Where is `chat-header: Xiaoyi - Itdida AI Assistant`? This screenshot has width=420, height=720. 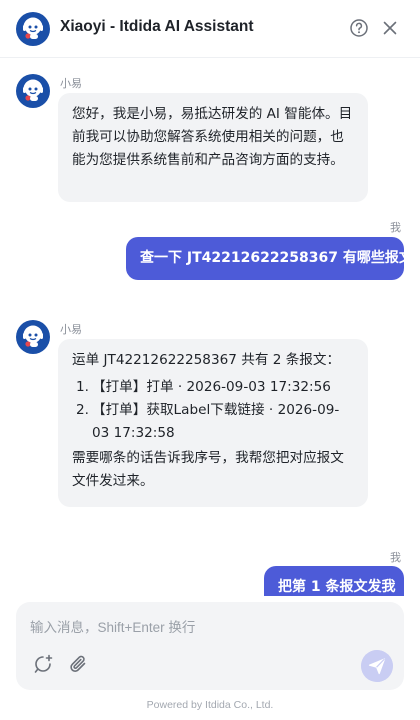 chat-header: Xiaoyi - Itdida AI Assistant is located at coordinates (210, 29).